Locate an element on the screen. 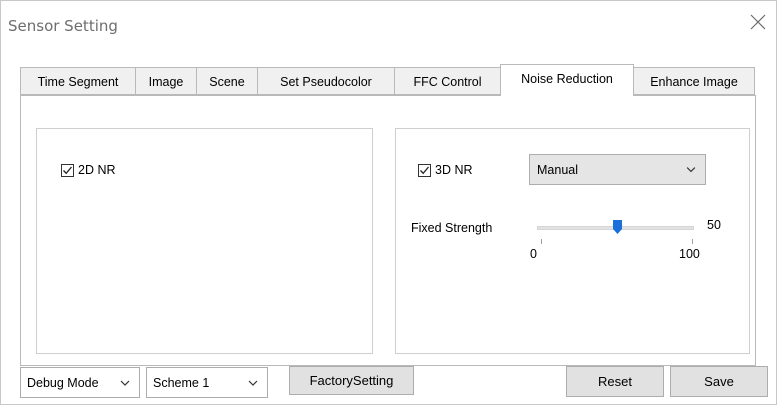 The image size is (778, 406). save-button: Save is located at coordinates (719, 381).